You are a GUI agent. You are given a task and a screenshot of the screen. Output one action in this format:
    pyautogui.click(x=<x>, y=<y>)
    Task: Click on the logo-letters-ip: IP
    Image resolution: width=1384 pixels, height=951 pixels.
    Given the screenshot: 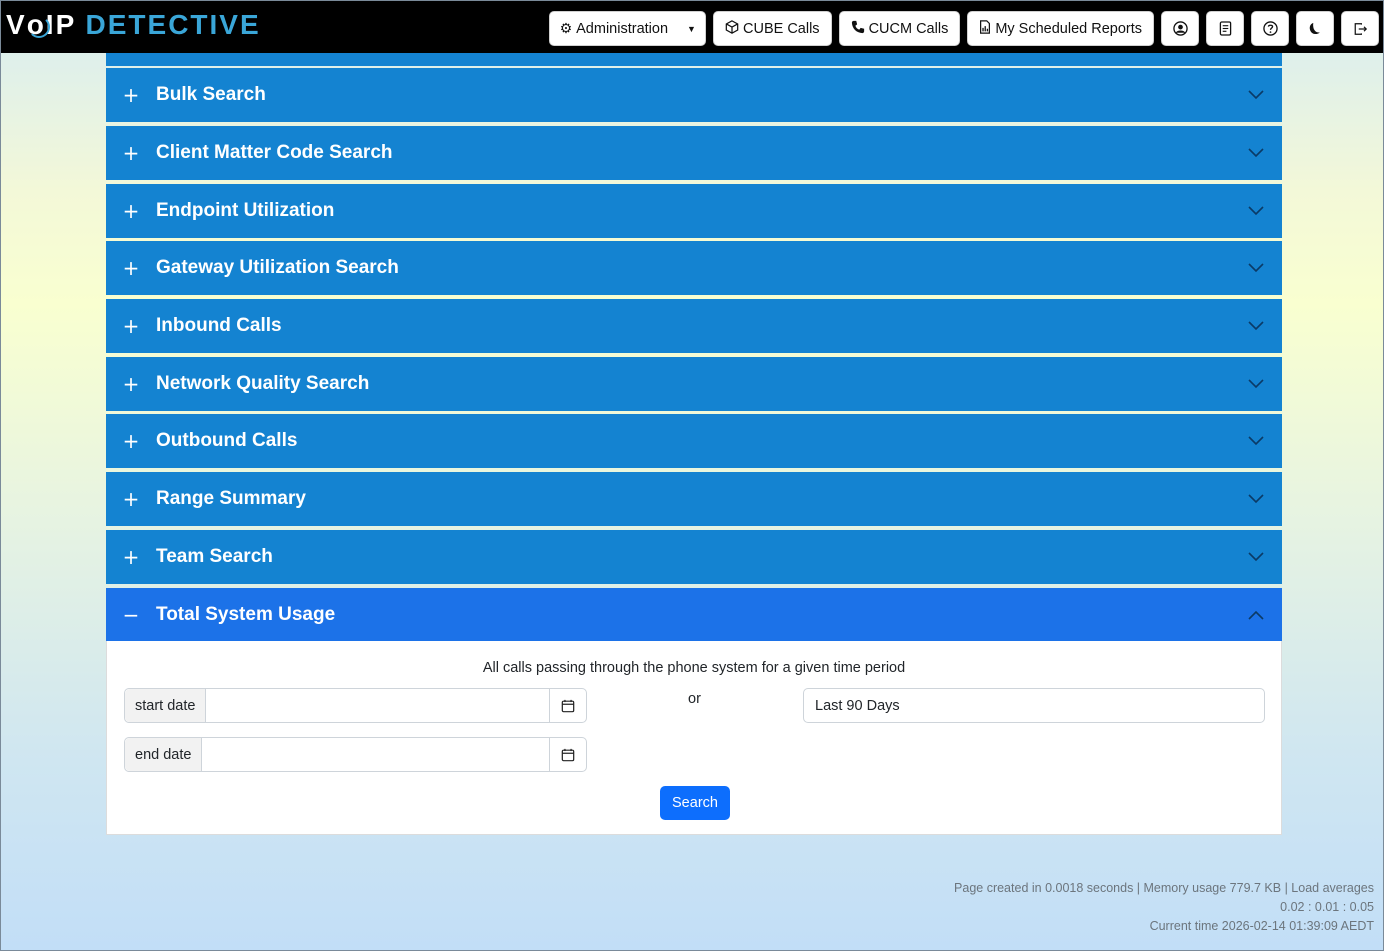 What is the action you would take?
    pyautogui.click(x=60, y=24)
    